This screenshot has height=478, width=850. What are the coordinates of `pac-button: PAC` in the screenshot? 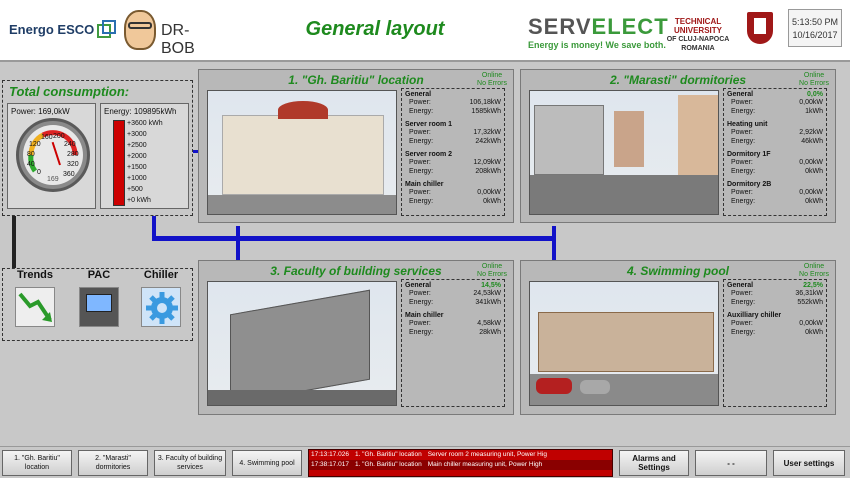 It's located at (99, 298).